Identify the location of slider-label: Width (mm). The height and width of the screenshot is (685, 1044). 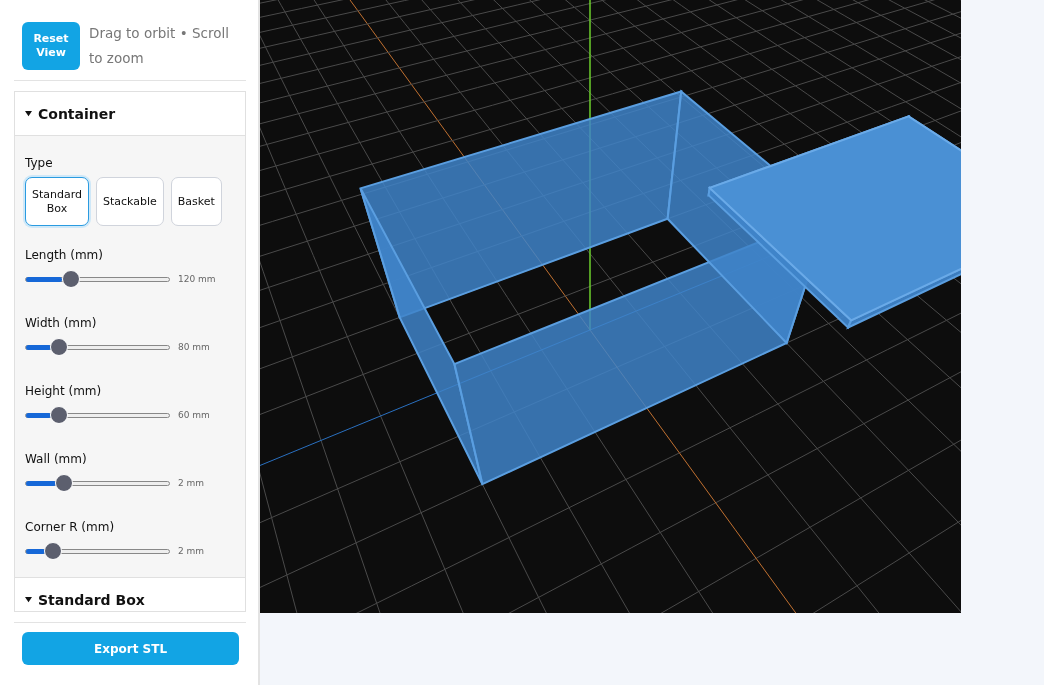
(61, 323).